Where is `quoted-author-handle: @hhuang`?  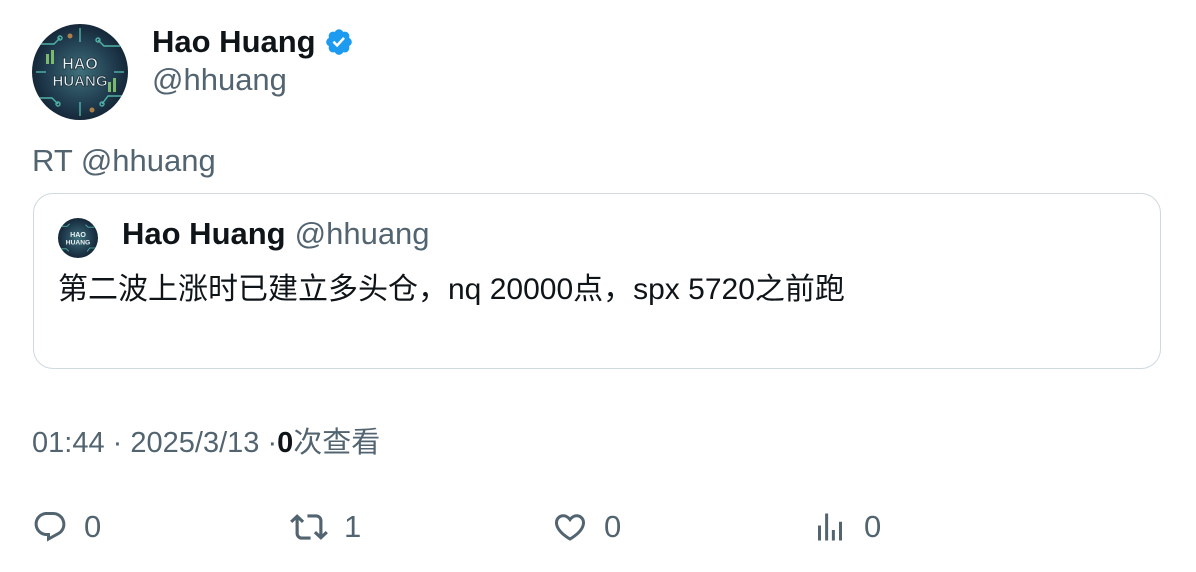 quoted-author-handle: @hhuang is located at coordinates (362, 234).